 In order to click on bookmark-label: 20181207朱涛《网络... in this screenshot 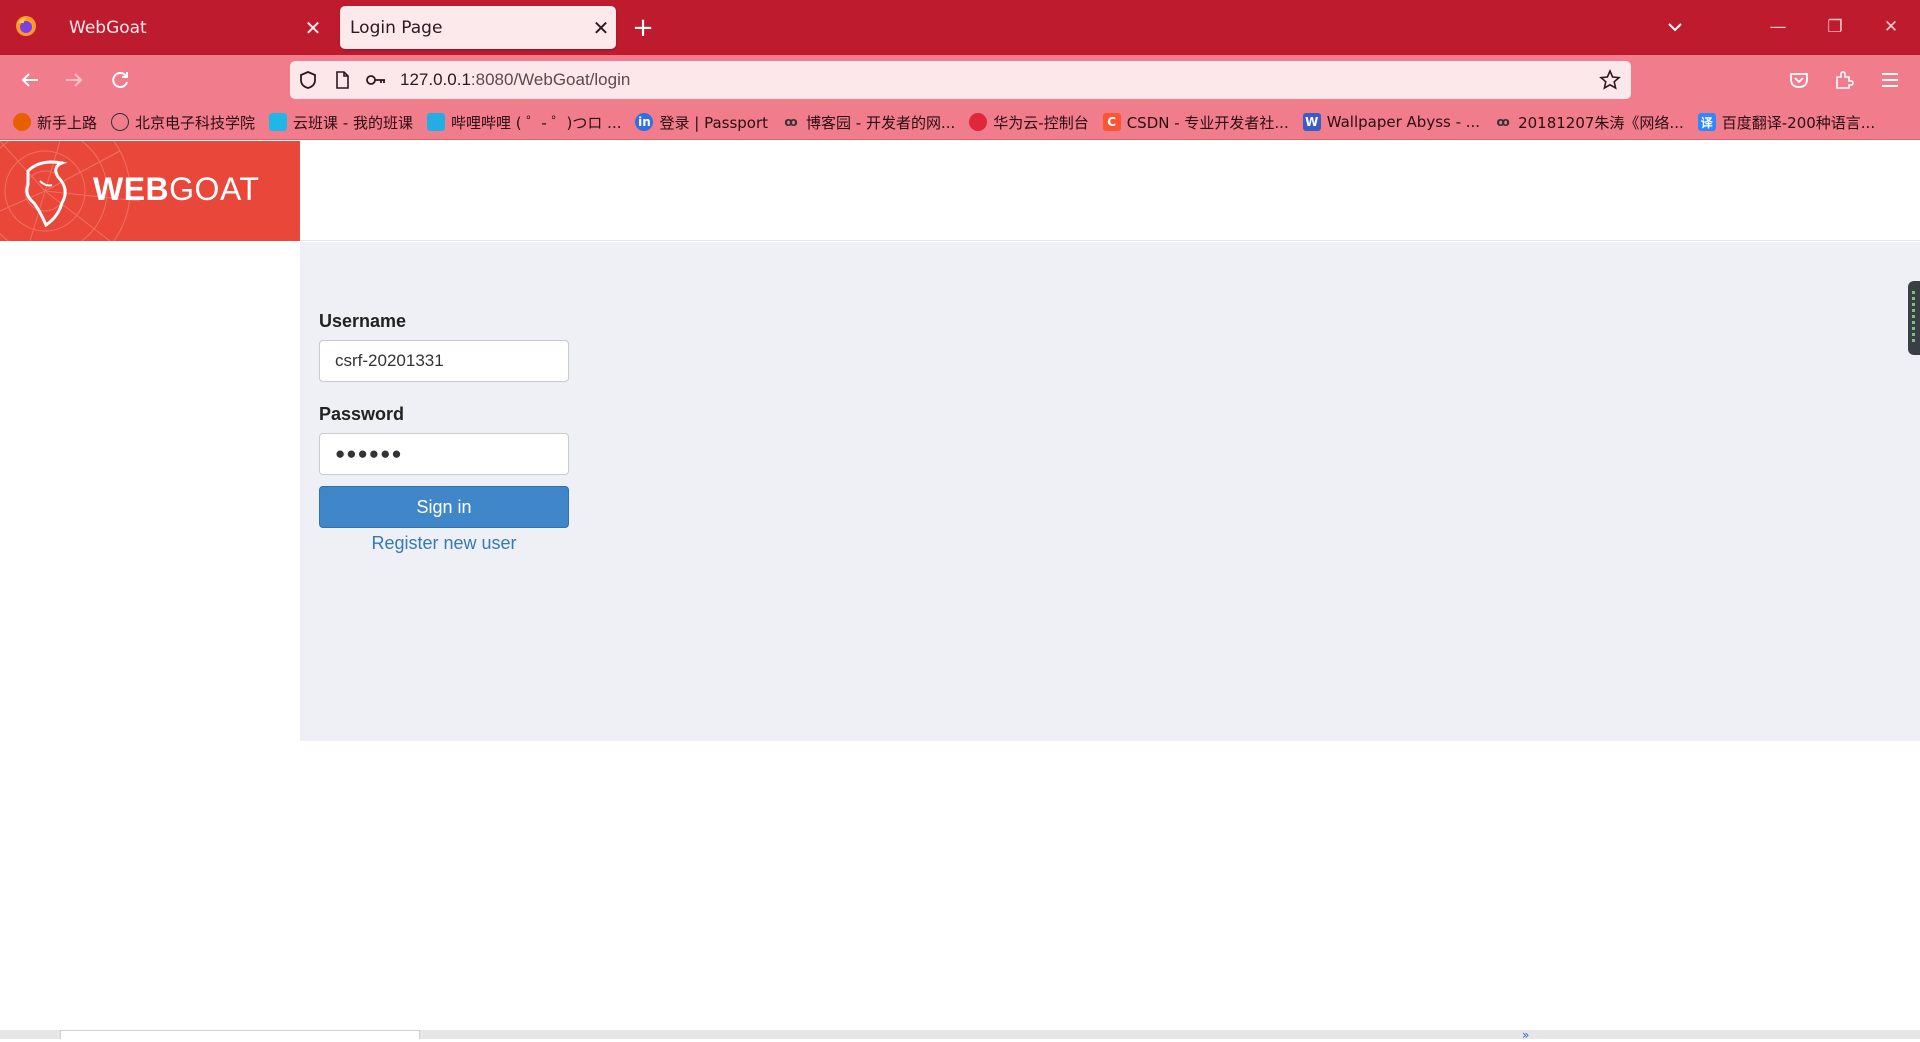, I will do `click(1601, 122)`.